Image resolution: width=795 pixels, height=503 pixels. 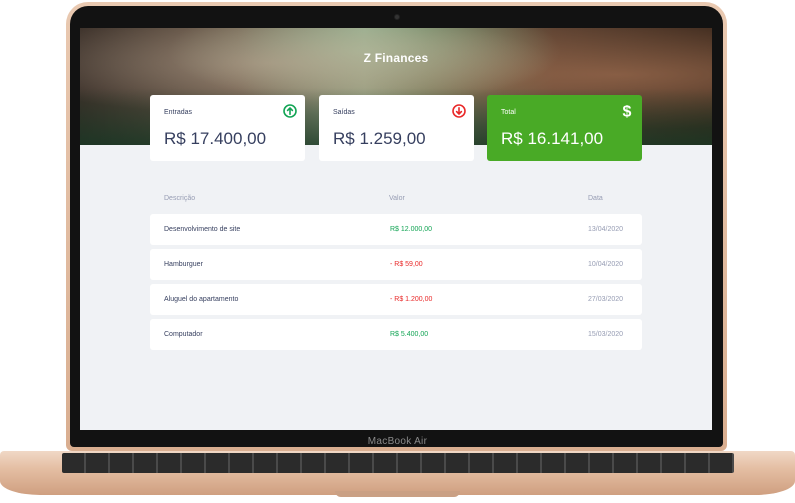 What do you see at coordinates (183, 264) in the screenshot?
I see `row-description: Hamburguer` at bounding box center [183, 264].